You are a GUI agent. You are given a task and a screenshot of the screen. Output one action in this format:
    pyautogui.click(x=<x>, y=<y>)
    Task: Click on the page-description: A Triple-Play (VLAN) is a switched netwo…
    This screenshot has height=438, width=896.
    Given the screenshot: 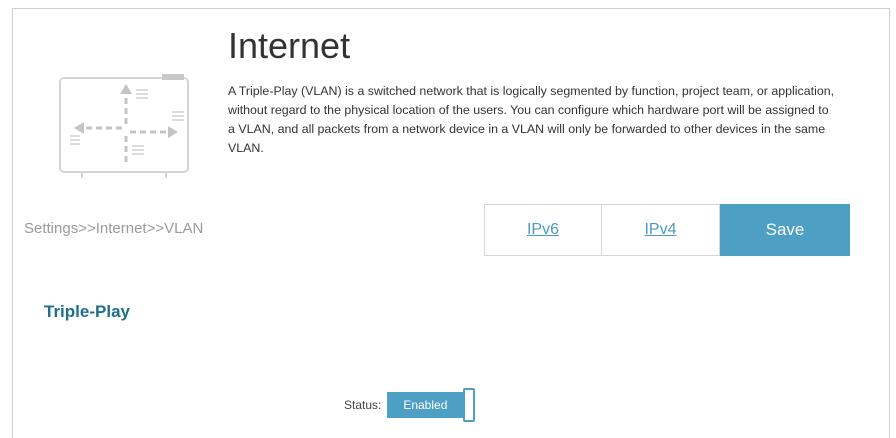 What is the action you would take?
    pyautogui.click(x=531, y=119)
    